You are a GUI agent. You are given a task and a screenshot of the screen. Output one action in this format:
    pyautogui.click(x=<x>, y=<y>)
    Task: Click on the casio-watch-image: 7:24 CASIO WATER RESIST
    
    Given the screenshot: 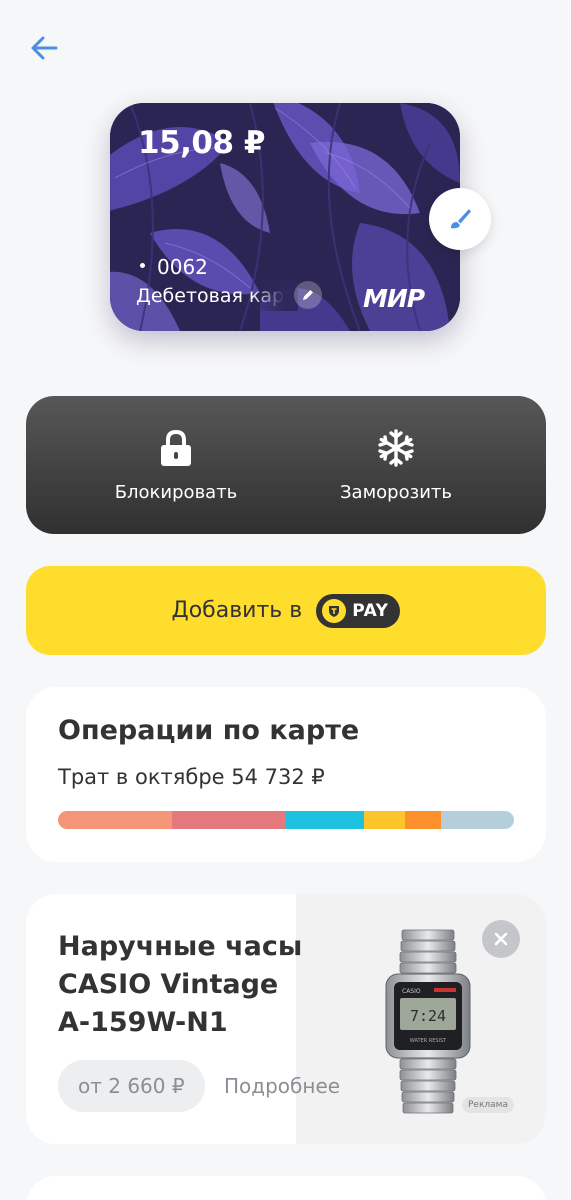 What is the action you would take?
    pyautogui.click(x=428, y=1021)
    